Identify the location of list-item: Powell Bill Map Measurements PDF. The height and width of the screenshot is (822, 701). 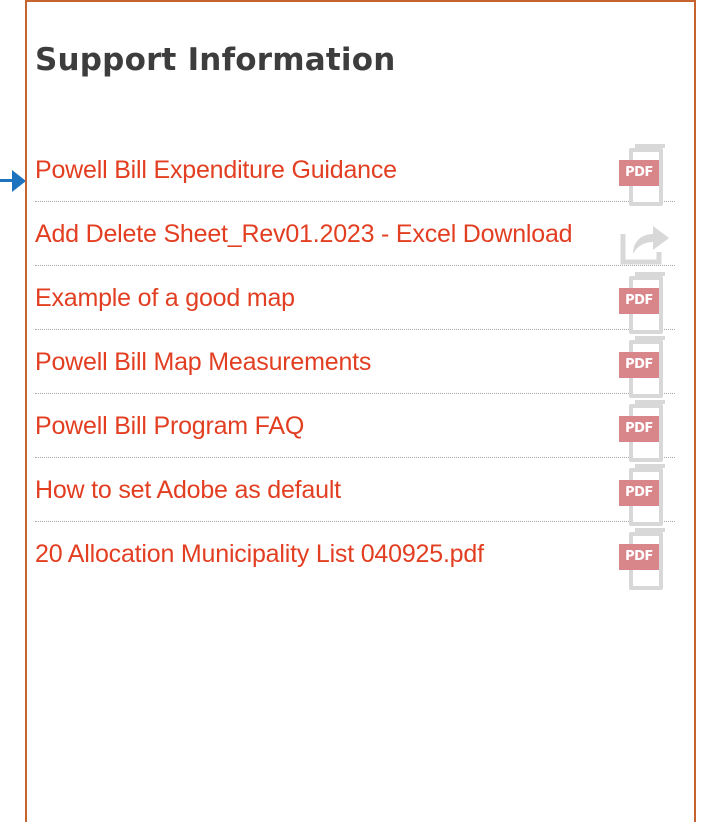
(355, 364).